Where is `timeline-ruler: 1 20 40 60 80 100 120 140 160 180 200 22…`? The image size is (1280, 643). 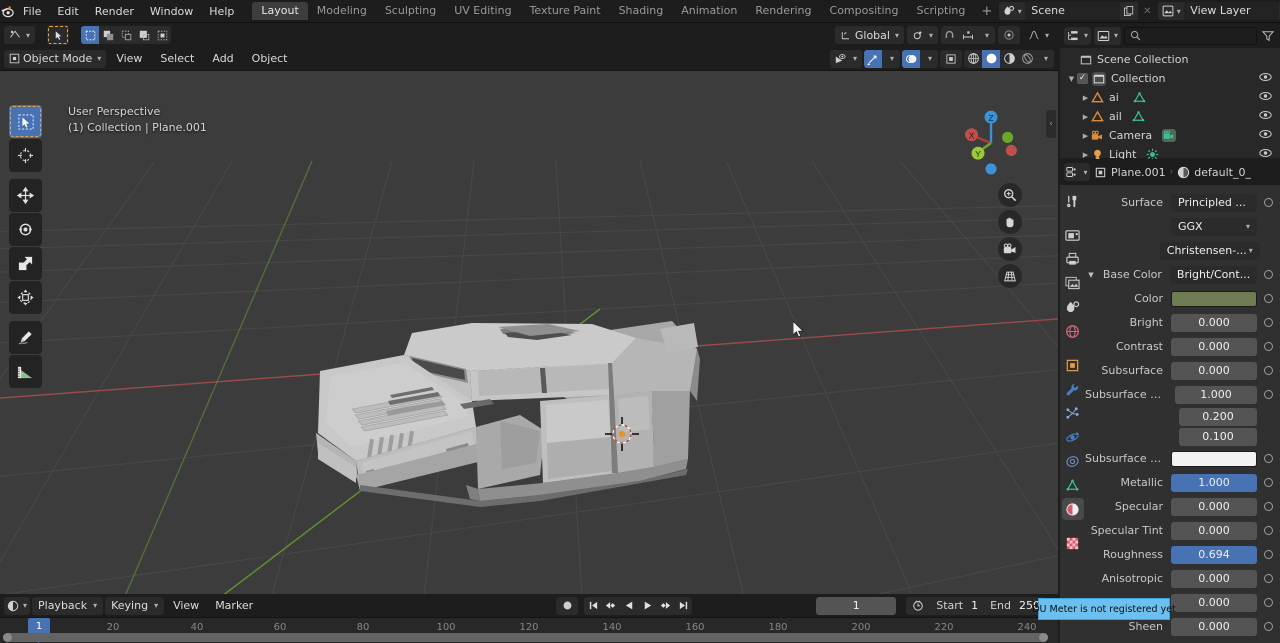
timeline-ruler: 1 20 40 60 80 100 120 140 160 180 200 22… is located at coordinates (529, 630).